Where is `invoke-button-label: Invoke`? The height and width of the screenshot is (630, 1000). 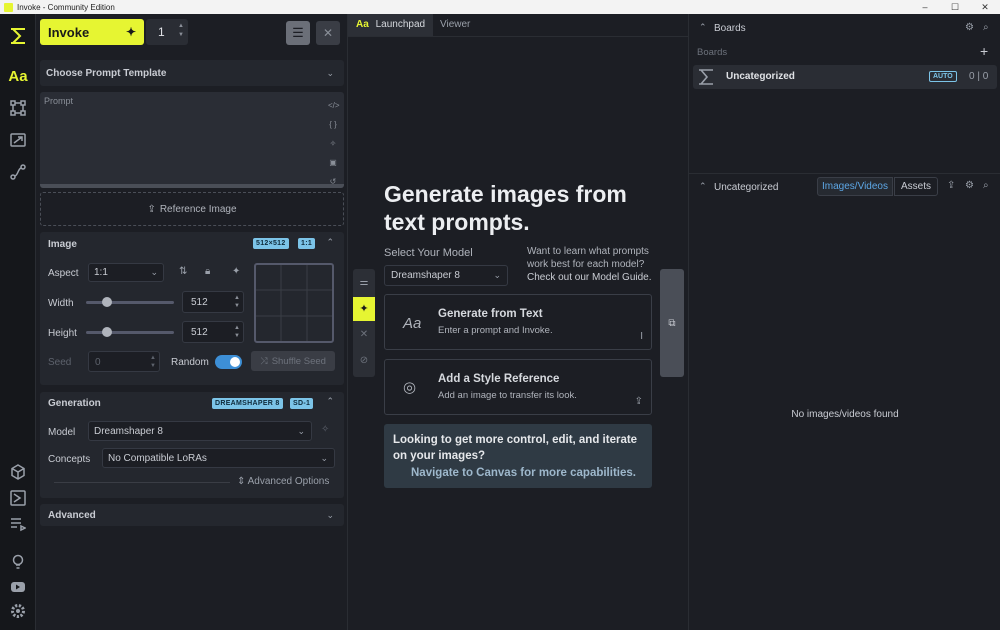 invoke-button-label: Invoke is located at coordinates (69, 32).